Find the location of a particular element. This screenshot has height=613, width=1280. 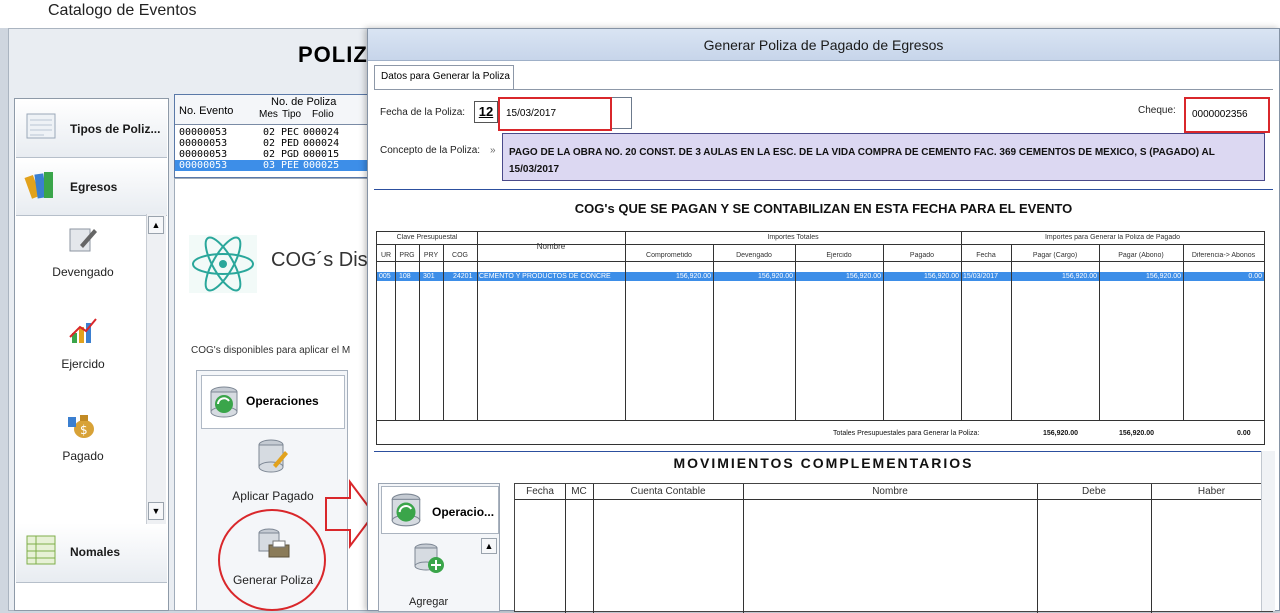

sidebar-item-label: Nomales is located at coordinates (95, 552).